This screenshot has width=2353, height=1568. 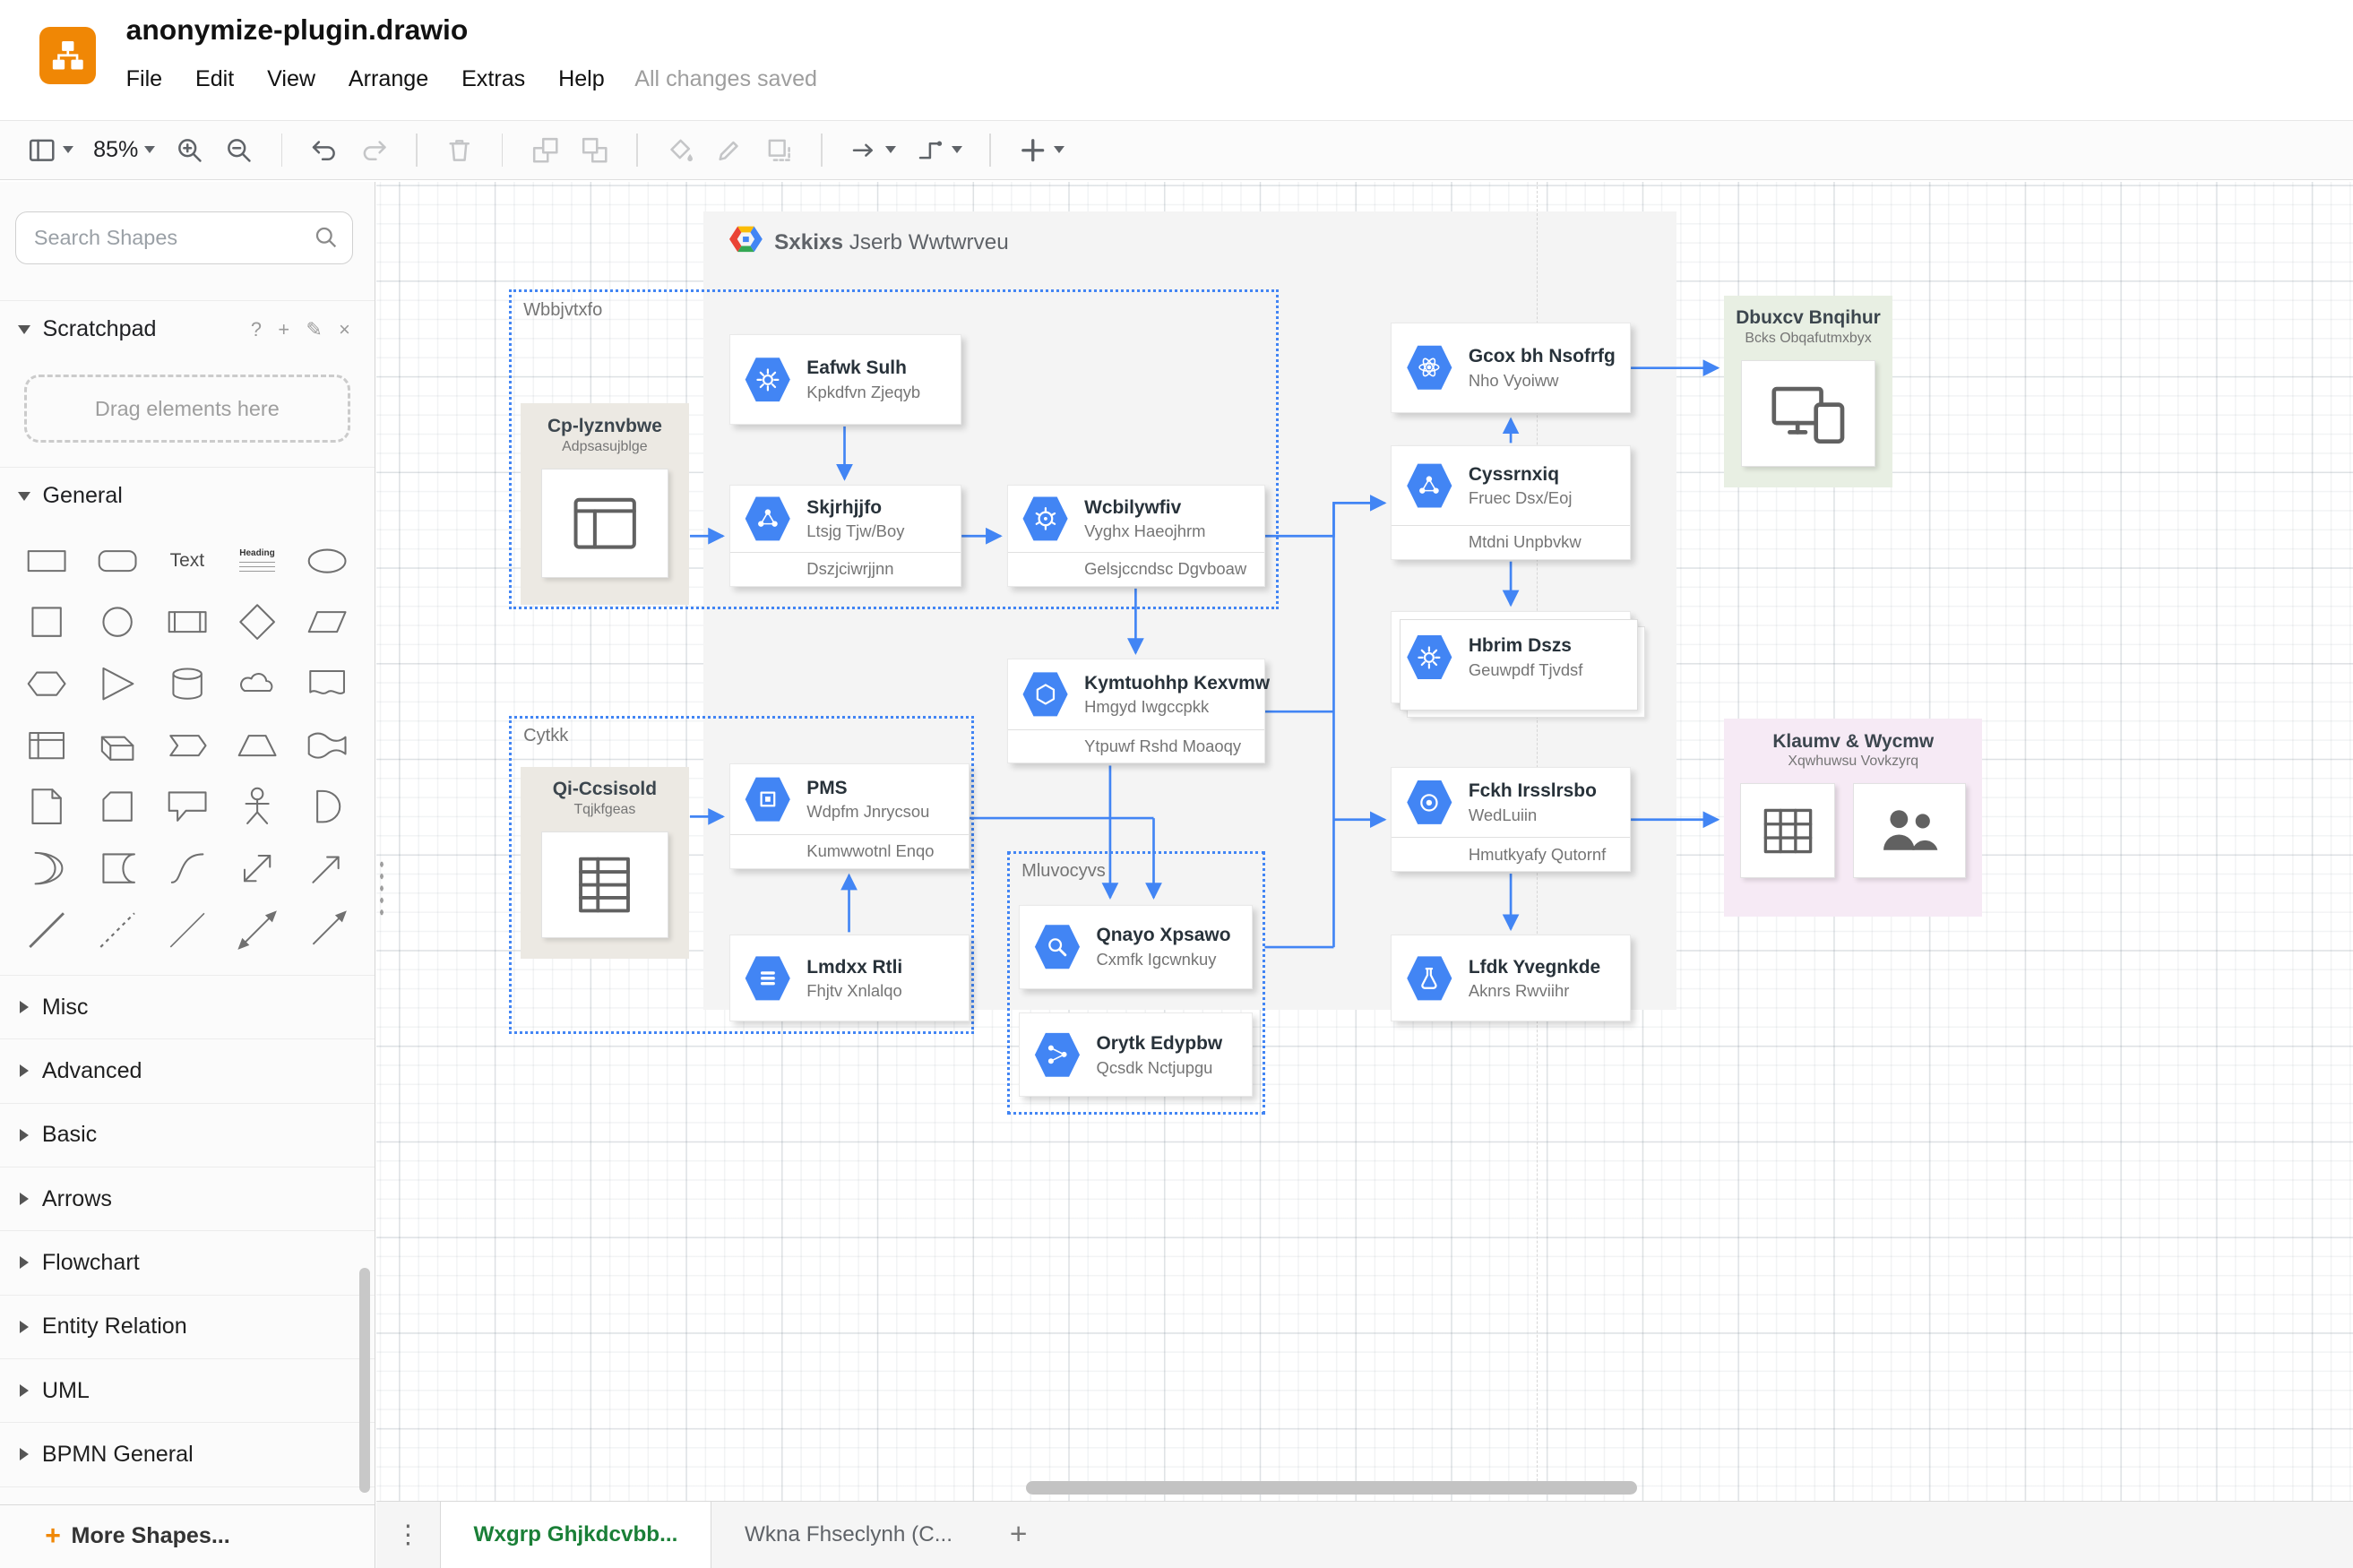 I want to click on zoom-level-button: 85%, so click(x=124, y=150).